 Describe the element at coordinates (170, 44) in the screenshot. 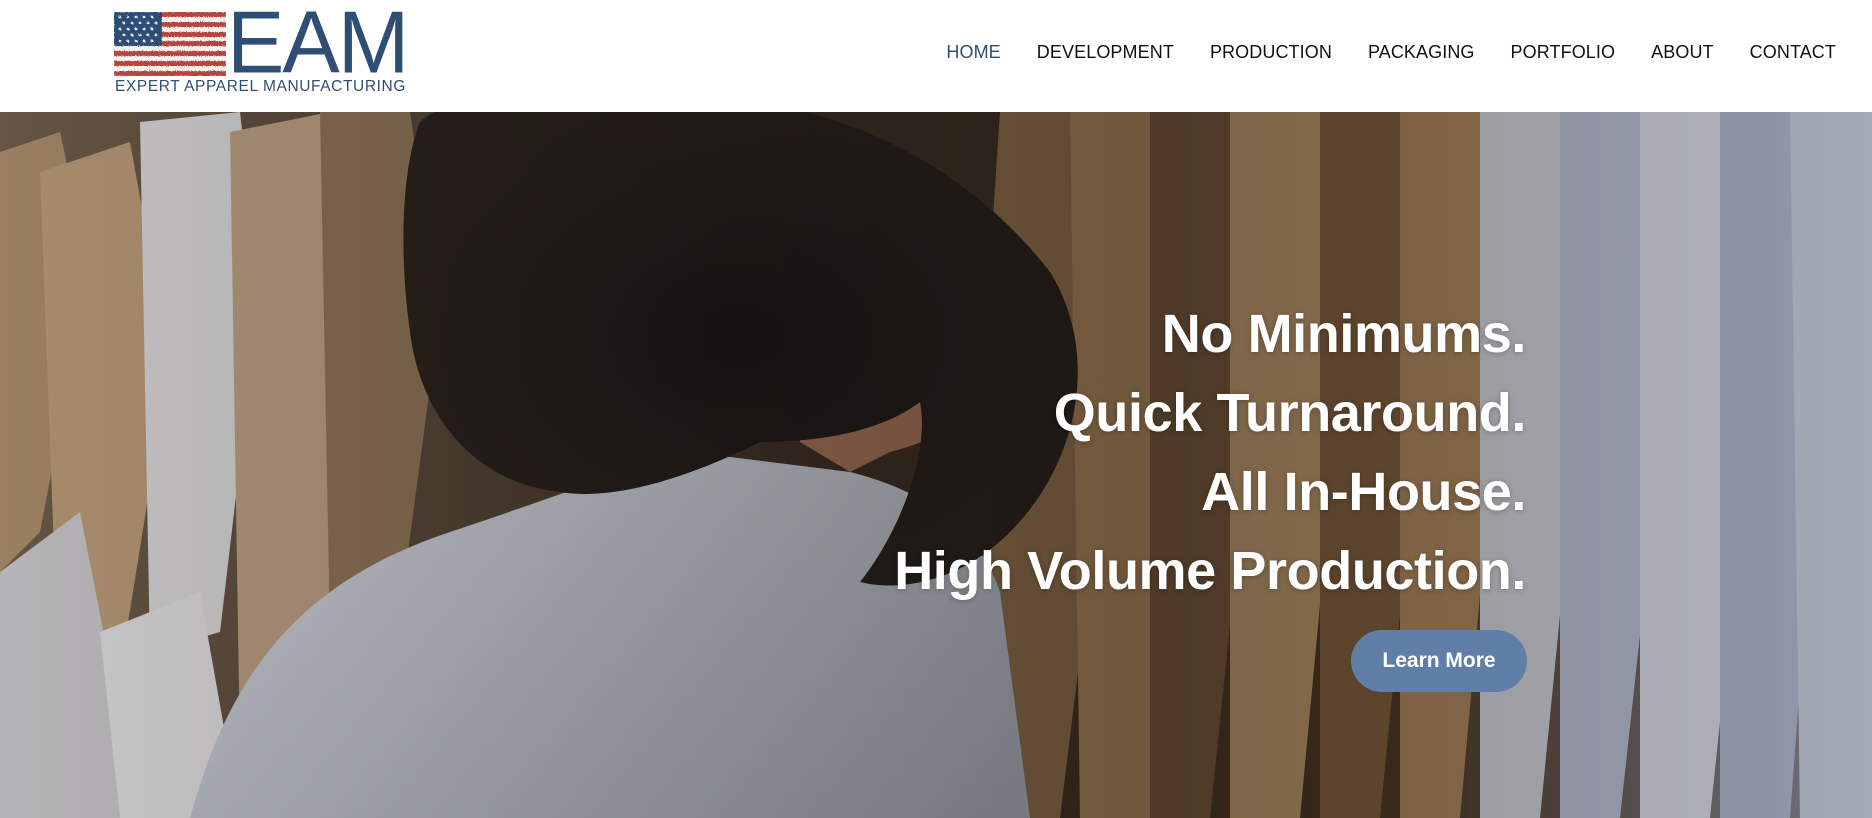

I see `us-flag-icon` at that location.